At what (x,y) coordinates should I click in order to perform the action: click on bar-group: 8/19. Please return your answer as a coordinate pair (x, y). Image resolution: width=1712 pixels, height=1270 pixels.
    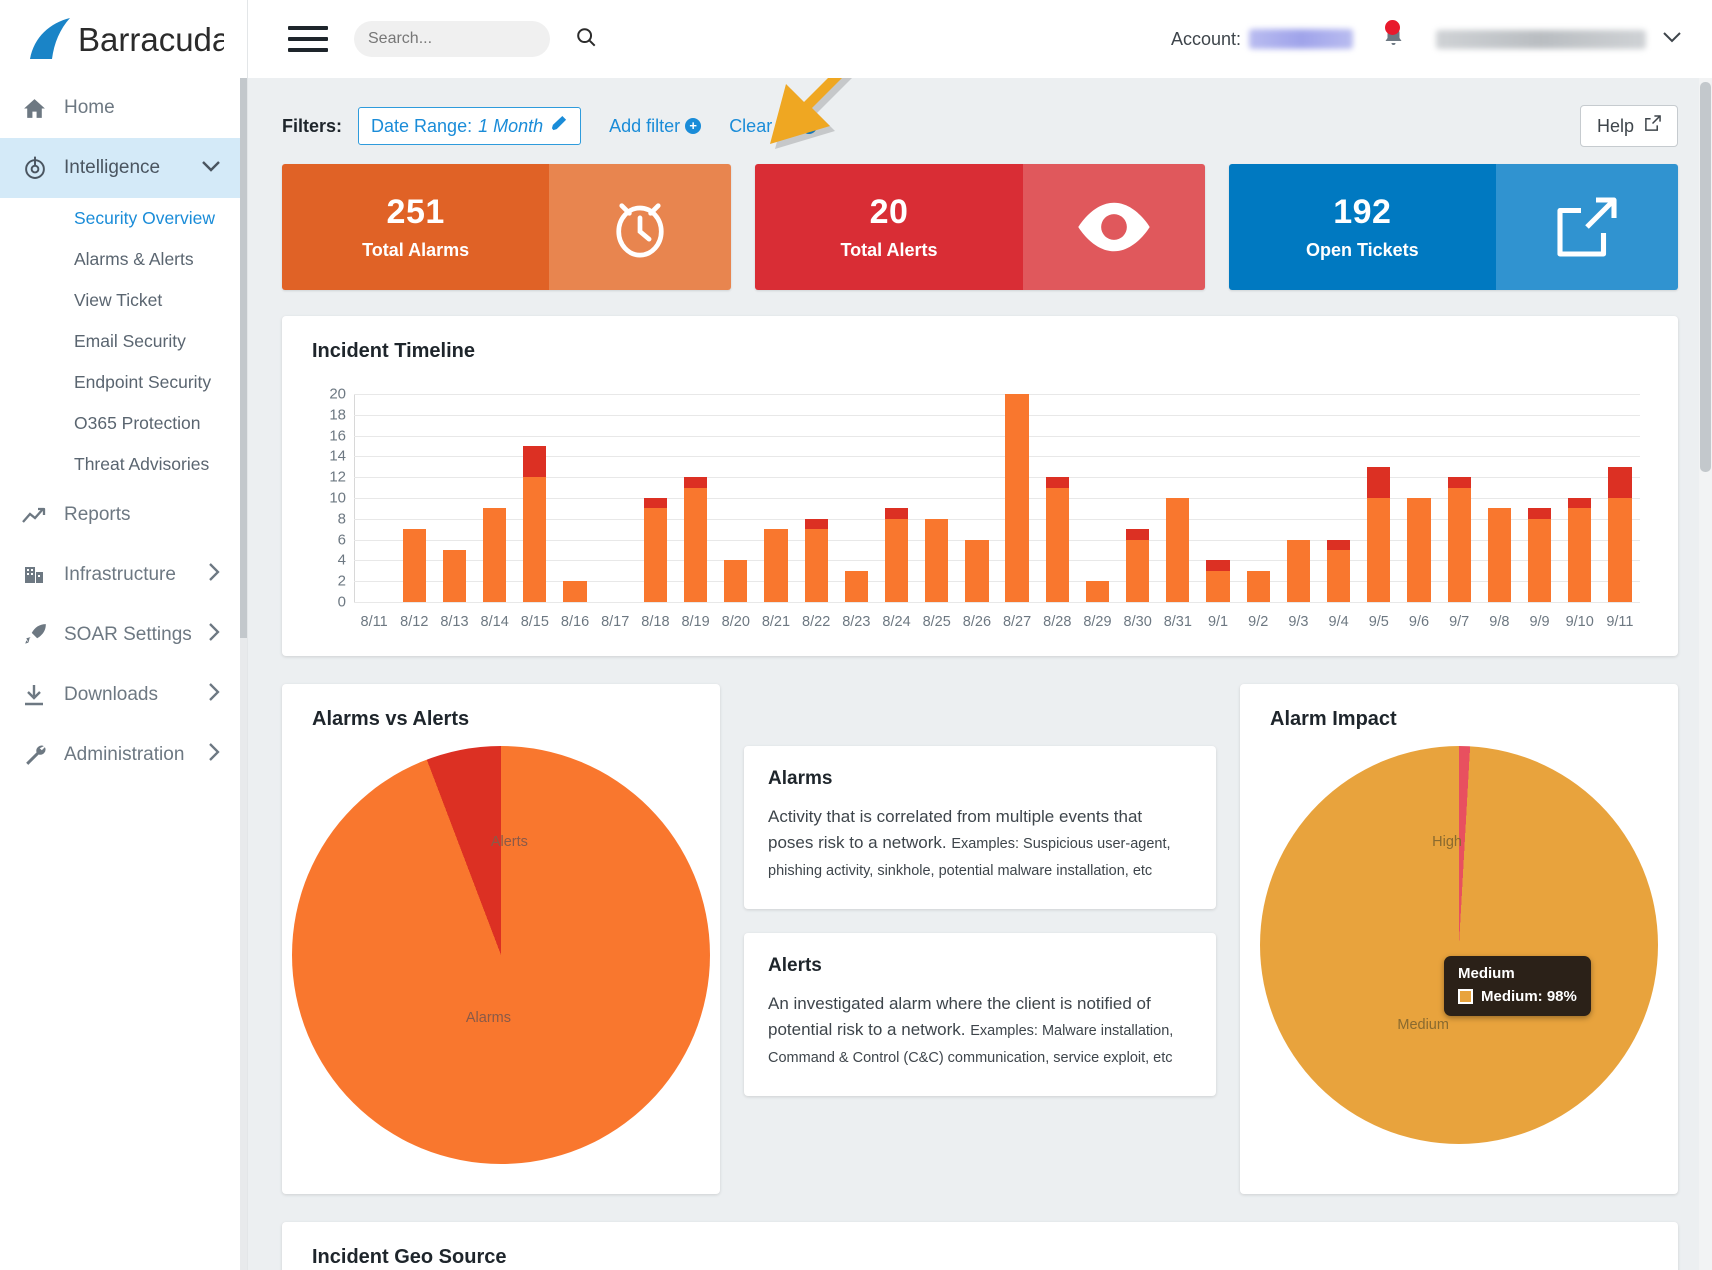
    Looking at the image, I should click on (696, 512).